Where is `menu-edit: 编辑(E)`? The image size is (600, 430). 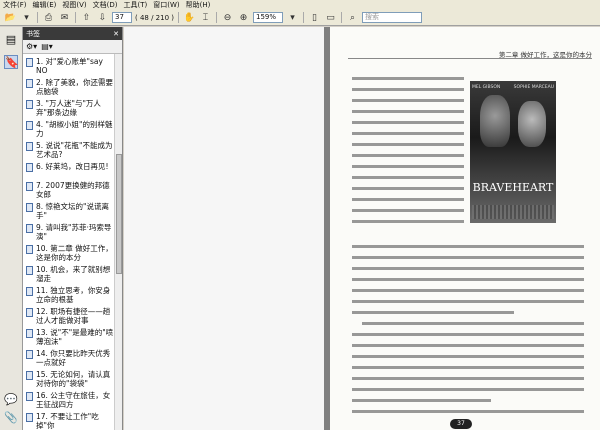
menu-edit: 编辑(E) is located at coordinates (45, 5).